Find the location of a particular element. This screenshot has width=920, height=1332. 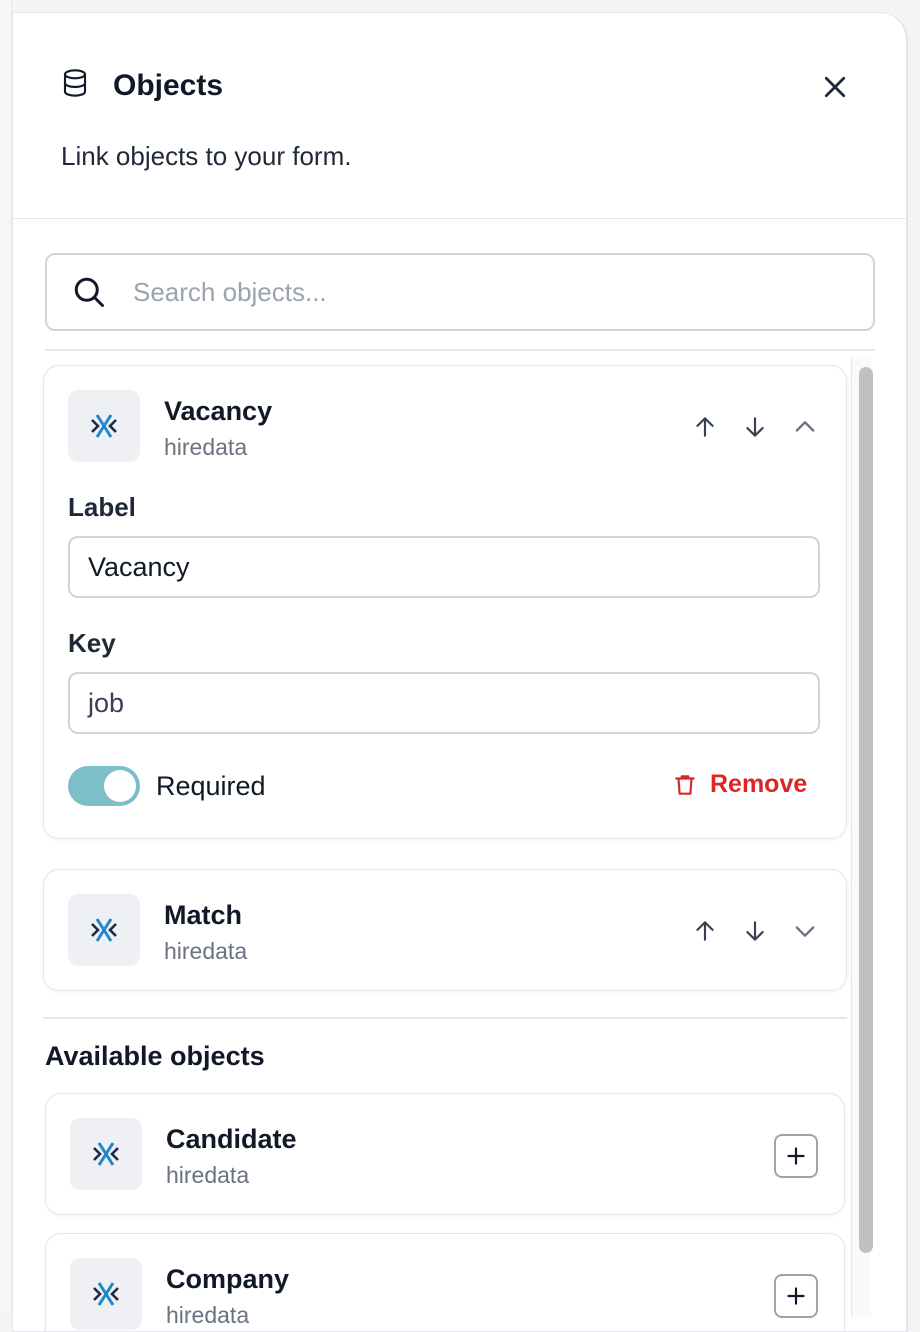

toggle-knob is located at coordinates (120, 786).